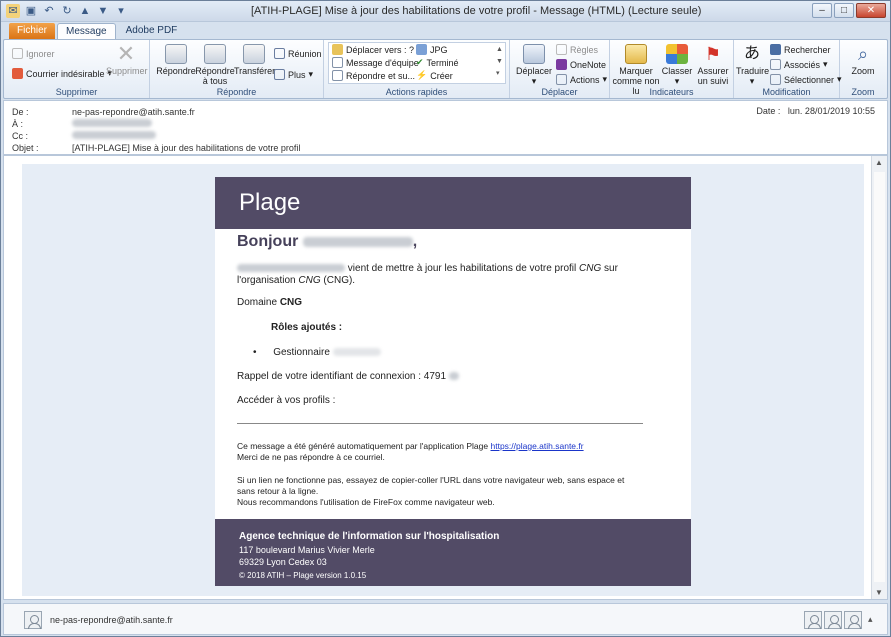 The width and height of the screenshot is (891, 637). Describe the element at coordinates (279, 53) in the screenshot. I see `meeting-icon` at that location.